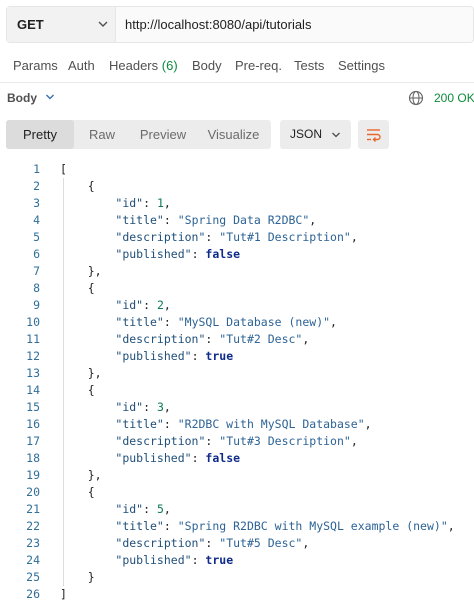 The image size is (474, 606). I want to click on code-text: "id": 1,, so click(143, 203).